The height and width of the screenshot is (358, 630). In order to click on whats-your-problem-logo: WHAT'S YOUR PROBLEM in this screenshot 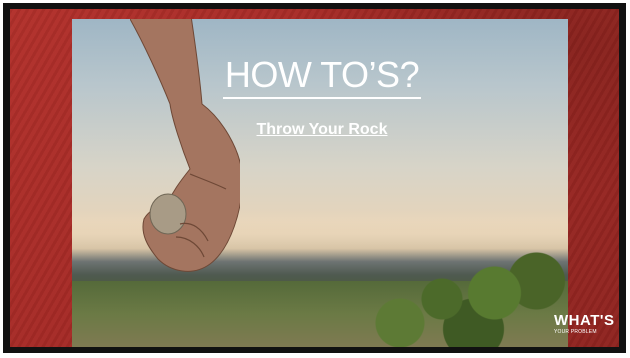, I will do `click(585, 328)`.